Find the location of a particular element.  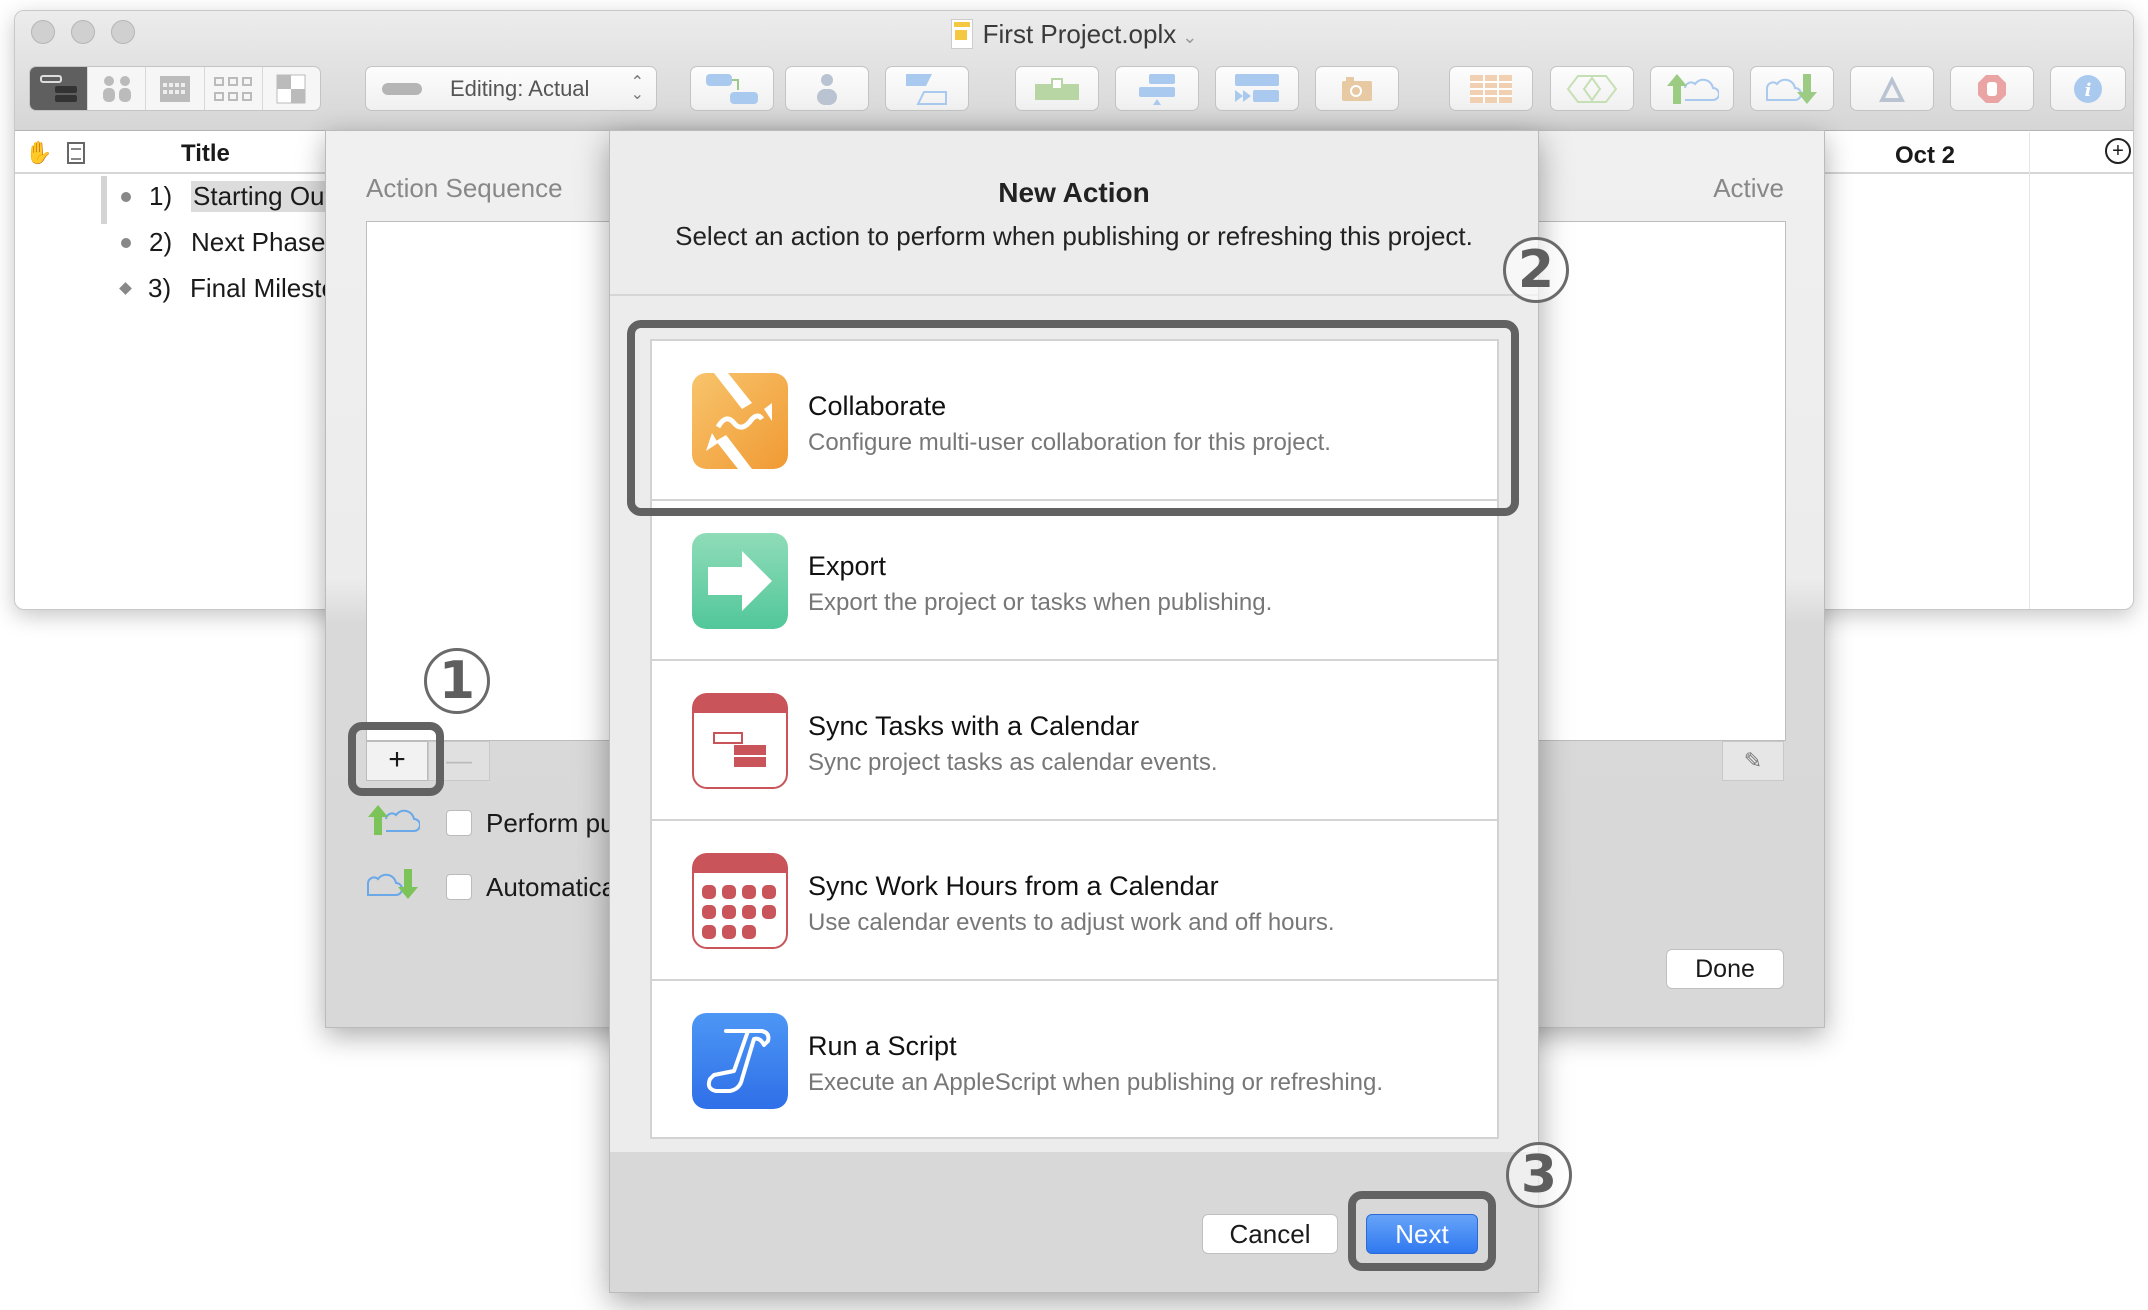

info-icon: i is located at coordinates (2088, 88).